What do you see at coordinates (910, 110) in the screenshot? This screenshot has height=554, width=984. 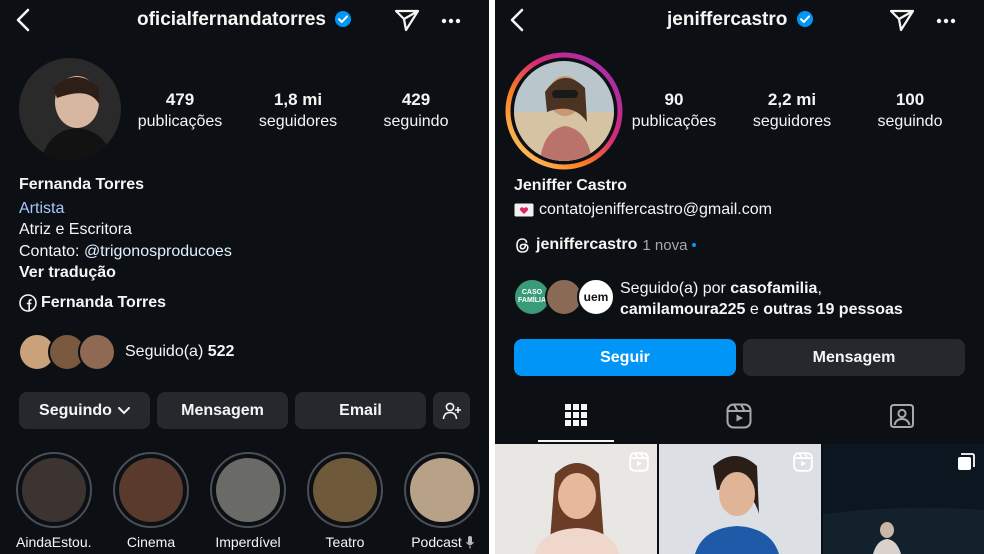 I see `stat-following: 100 seguindo` at bounding box center [910, 110].